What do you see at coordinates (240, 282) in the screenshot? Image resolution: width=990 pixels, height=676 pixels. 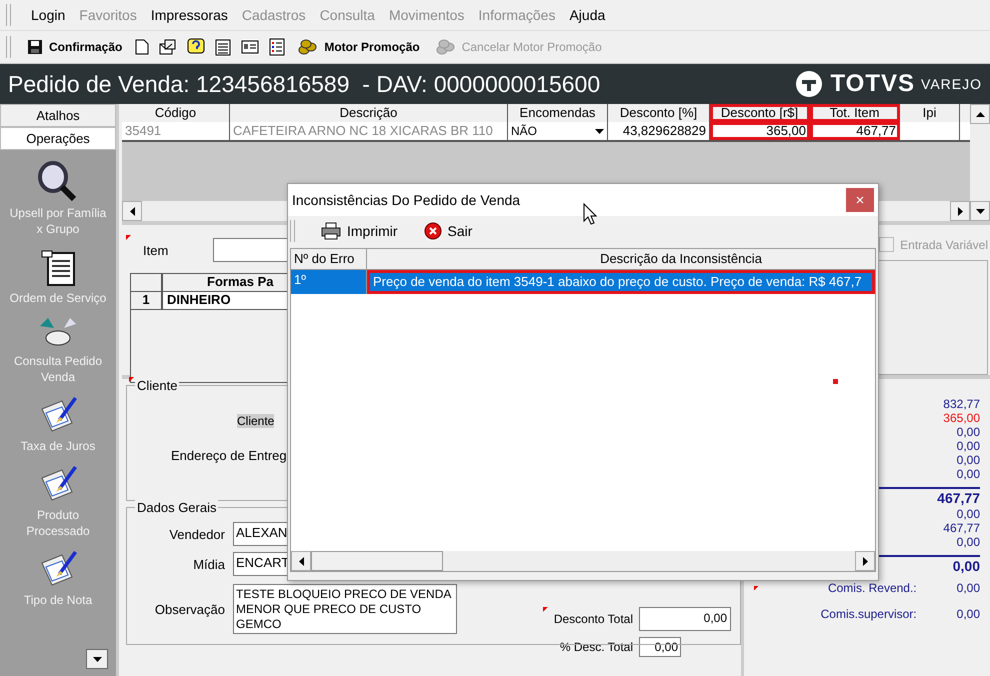 I see `column-header: Formas Pa` at bounding box center [240, 282].